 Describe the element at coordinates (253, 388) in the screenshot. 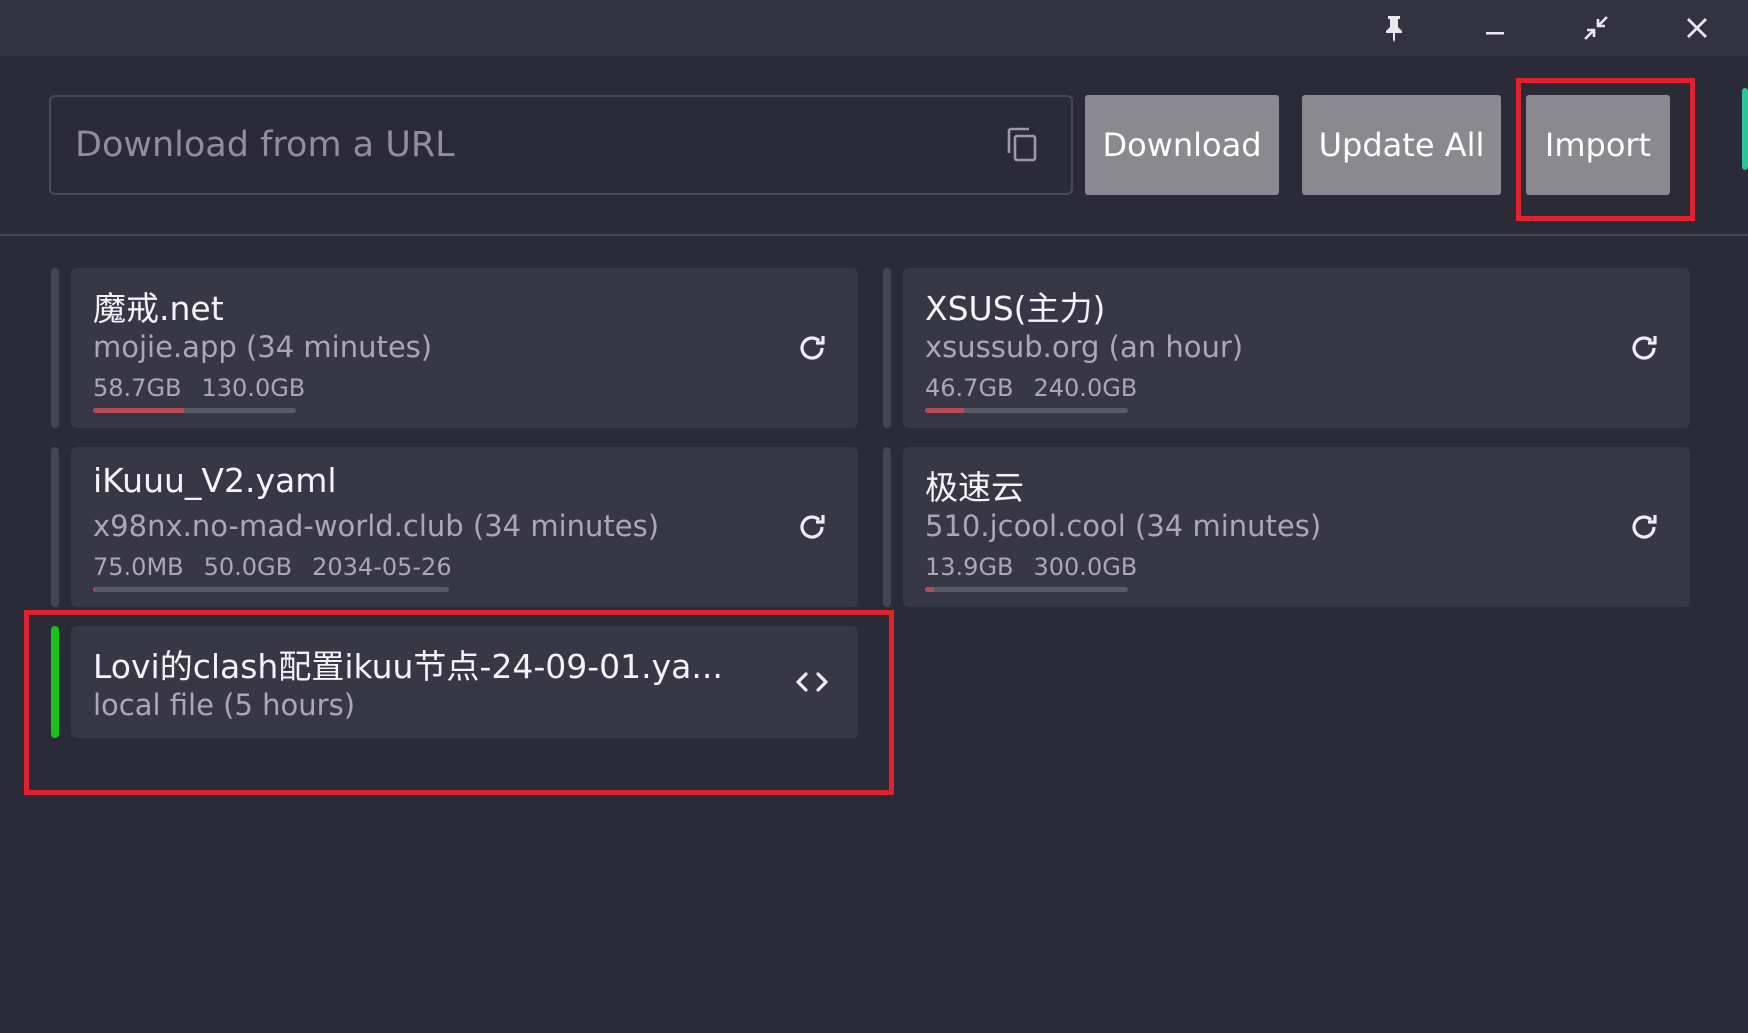

I see `total-traffic: 130.0GB` at that location.